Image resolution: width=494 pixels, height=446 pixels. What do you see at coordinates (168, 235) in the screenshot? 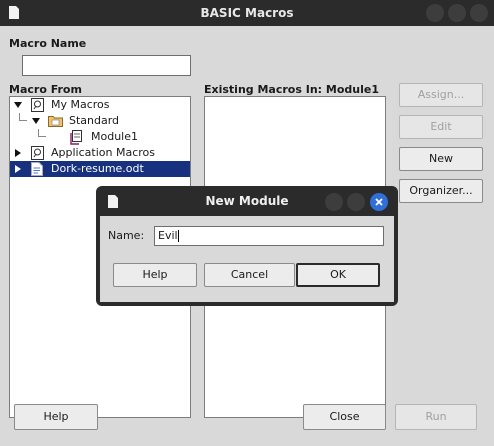
I see `module-name-value: Evil` at bounding box center [168, 235].